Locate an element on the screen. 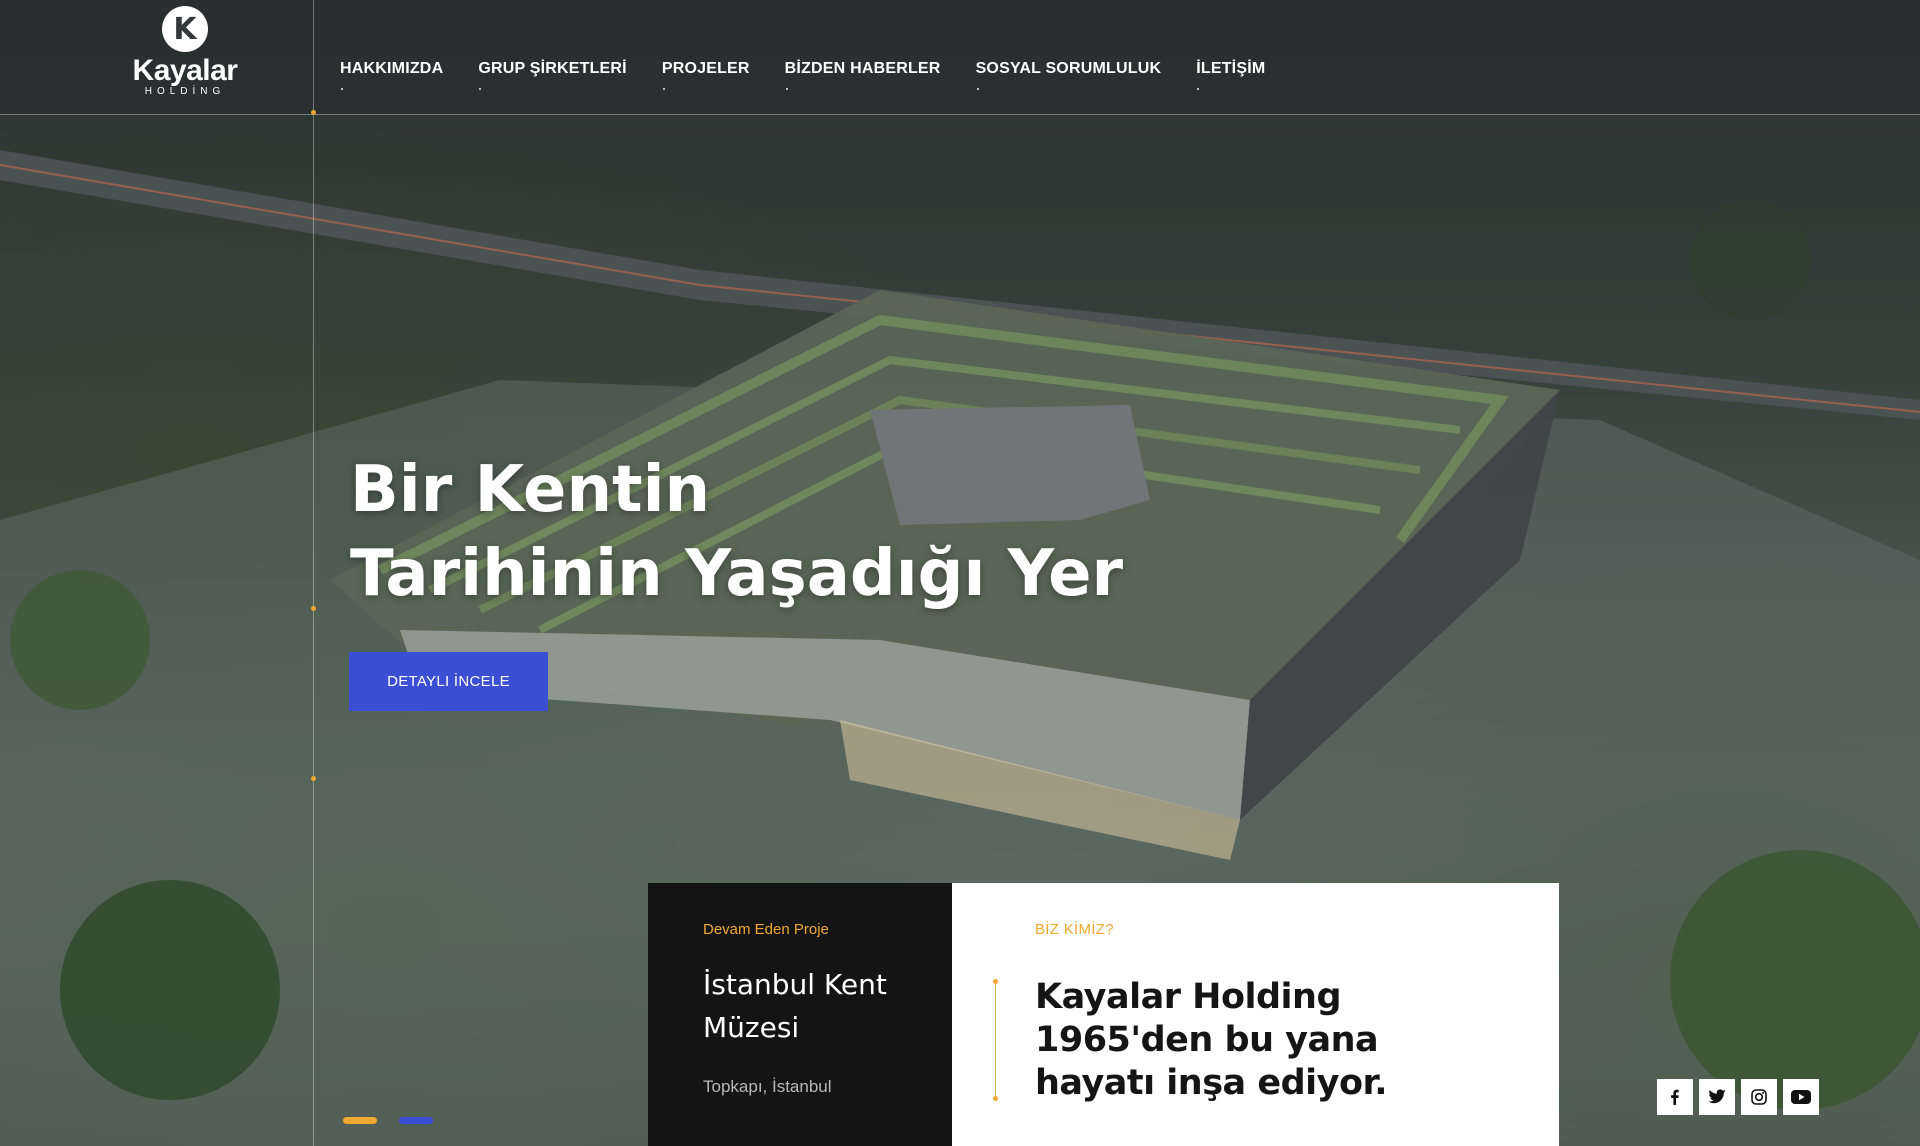 Image resolution: width=1920 pixels, height=1146 pixels. twitter-icon is located at coordinates (1717, 1097).